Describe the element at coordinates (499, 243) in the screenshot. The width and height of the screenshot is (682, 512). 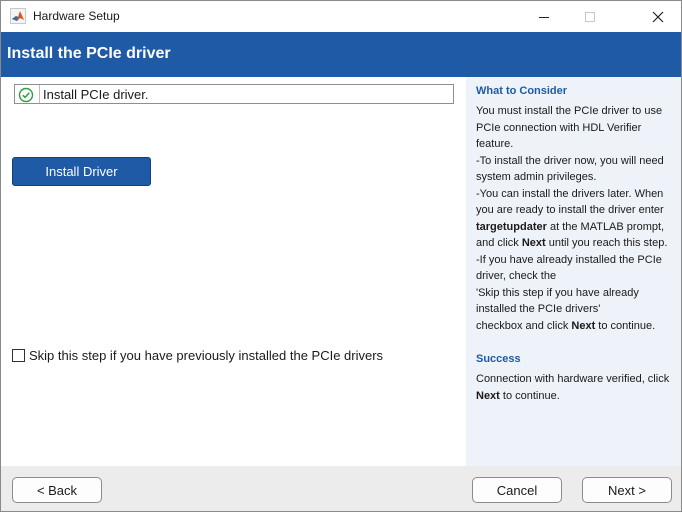
I see `consider-text: and click` at that location.